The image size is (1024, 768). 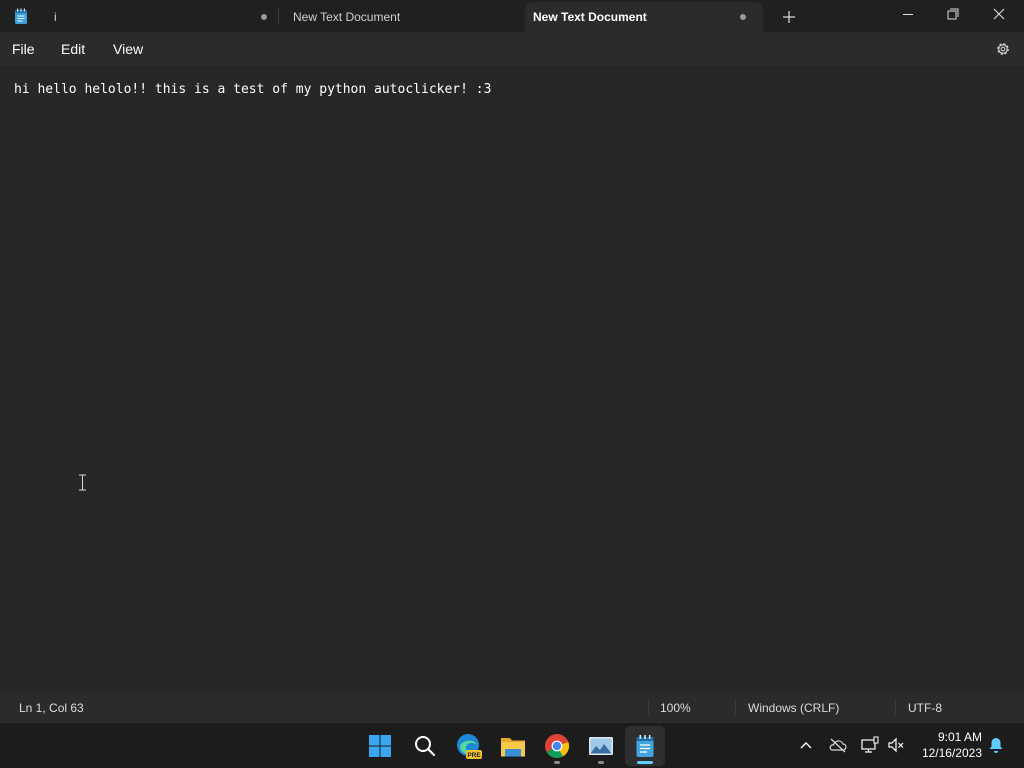 I want to click on minimize-icon, so click(x=908, y=16).